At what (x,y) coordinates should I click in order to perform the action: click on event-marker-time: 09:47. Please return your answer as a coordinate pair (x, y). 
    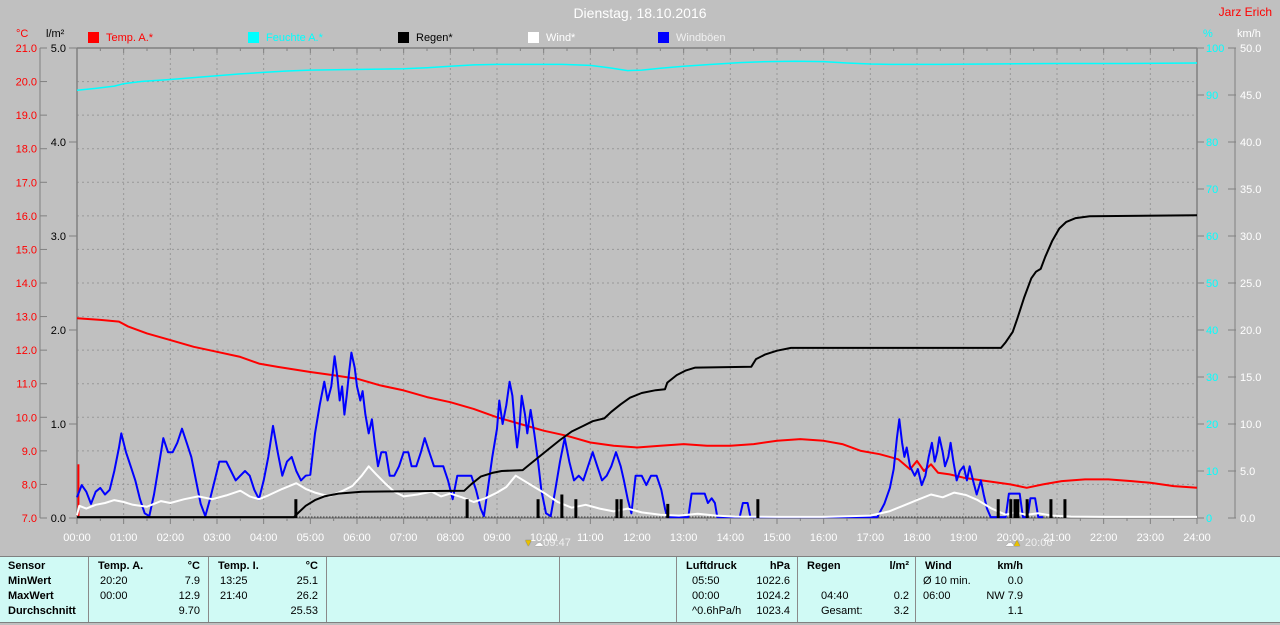
    Looking at the image, I should click on (557, 543).